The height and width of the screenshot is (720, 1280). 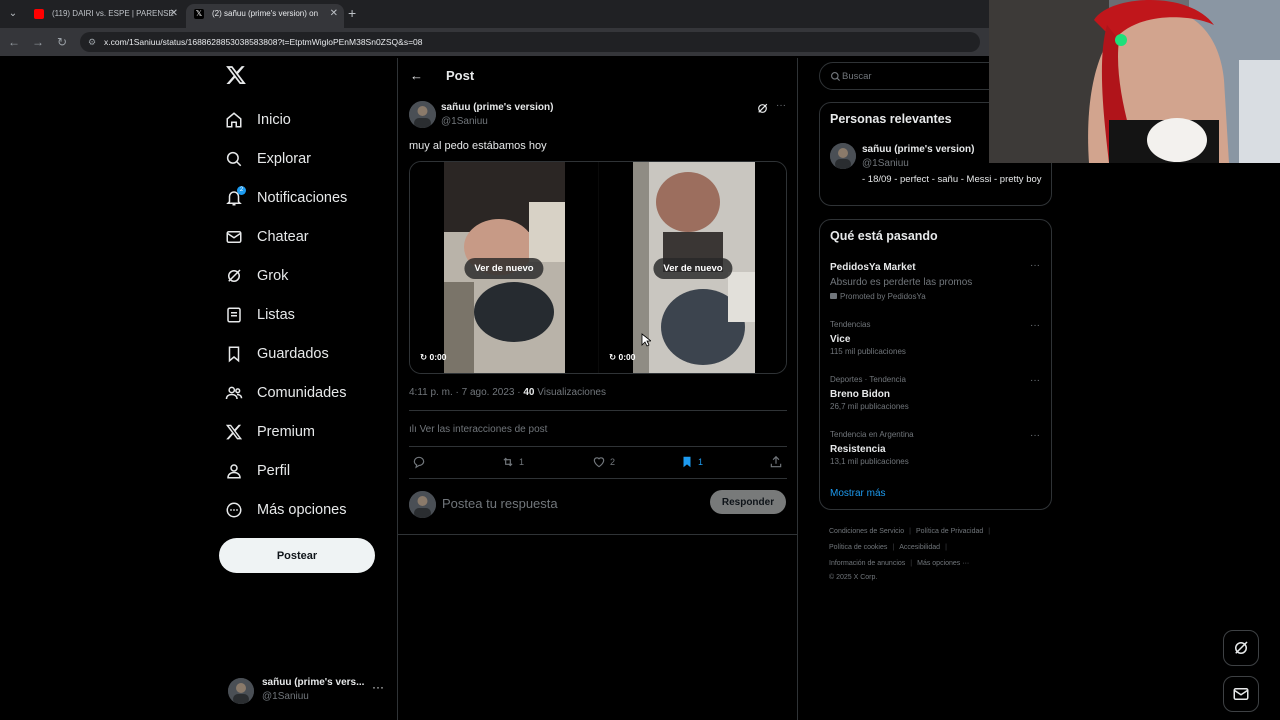 I want to click on search-input, so click(x=917, y=76).